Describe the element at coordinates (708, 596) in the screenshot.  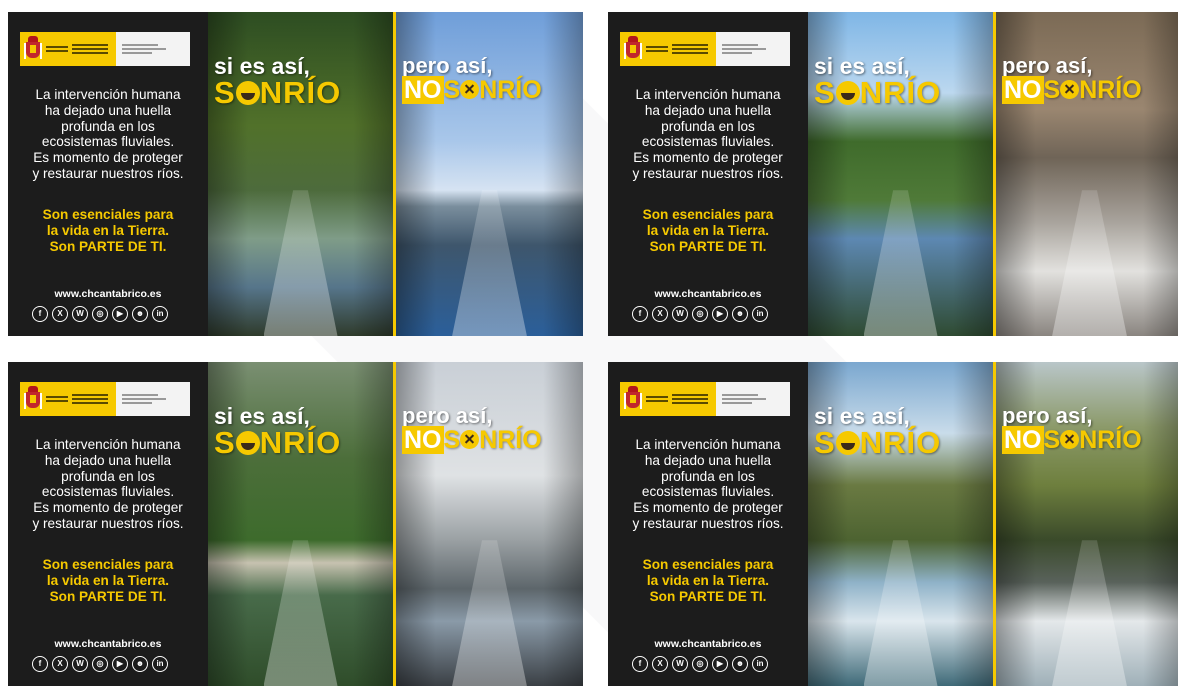
I see `claim-line: Son PARTE DE TI.` at that location.